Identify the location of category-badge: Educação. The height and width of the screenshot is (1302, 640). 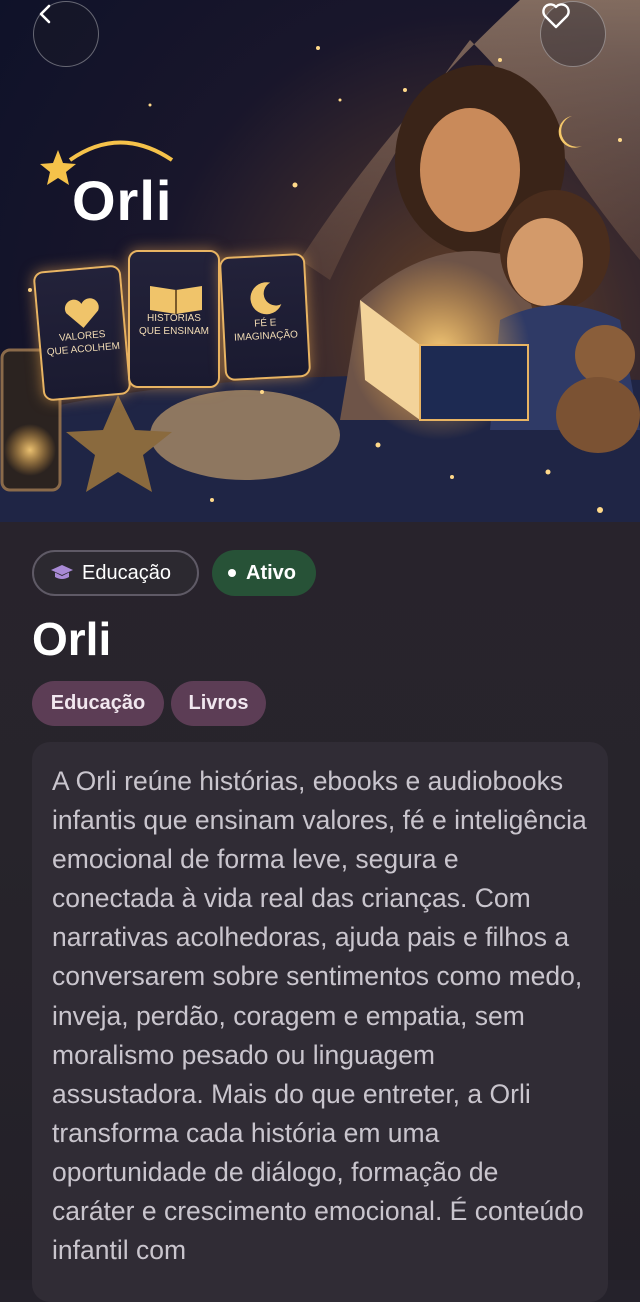
(115, 573).